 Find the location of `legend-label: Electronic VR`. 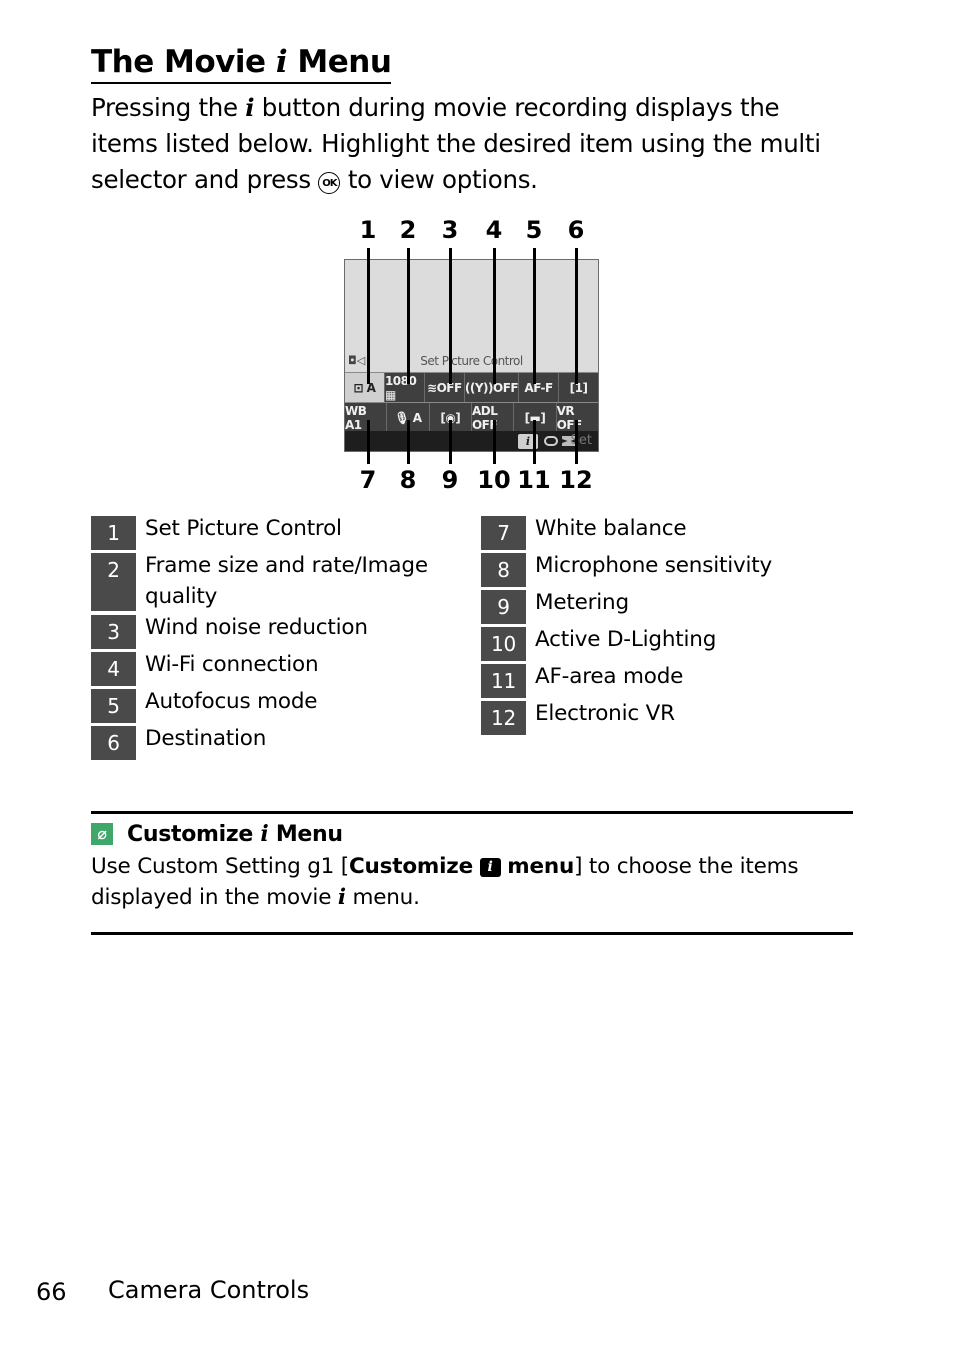

legend-label: Electronic VR is located at coordinates (605, 713).